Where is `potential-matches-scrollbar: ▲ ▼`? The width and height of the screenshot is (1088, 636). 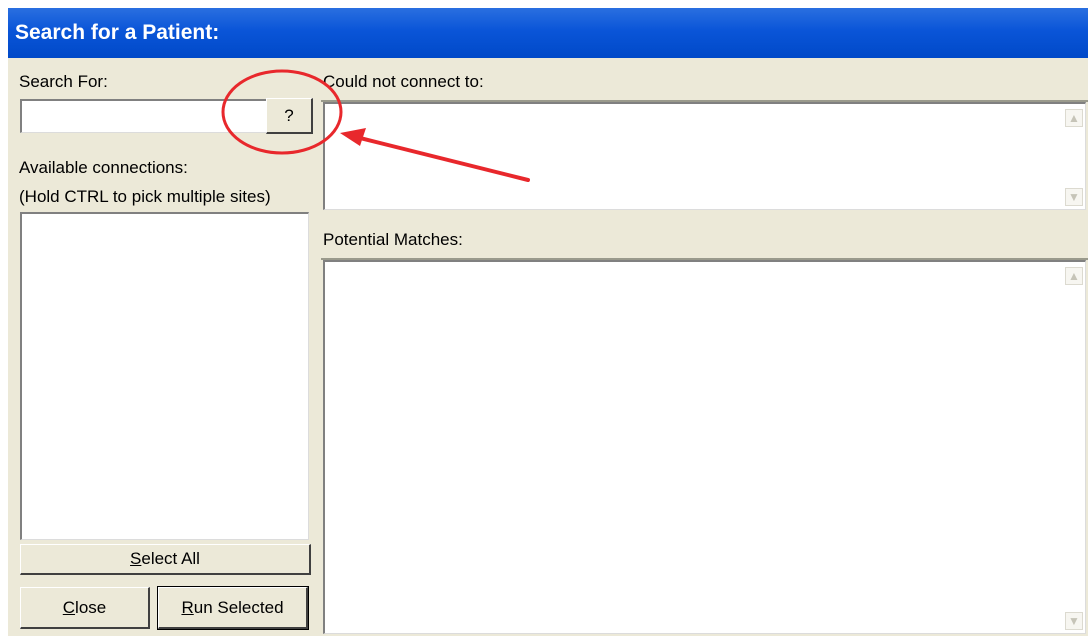 potential-matches-scrollbar: ▲ ▼ is located at coordinates (1074, 447).